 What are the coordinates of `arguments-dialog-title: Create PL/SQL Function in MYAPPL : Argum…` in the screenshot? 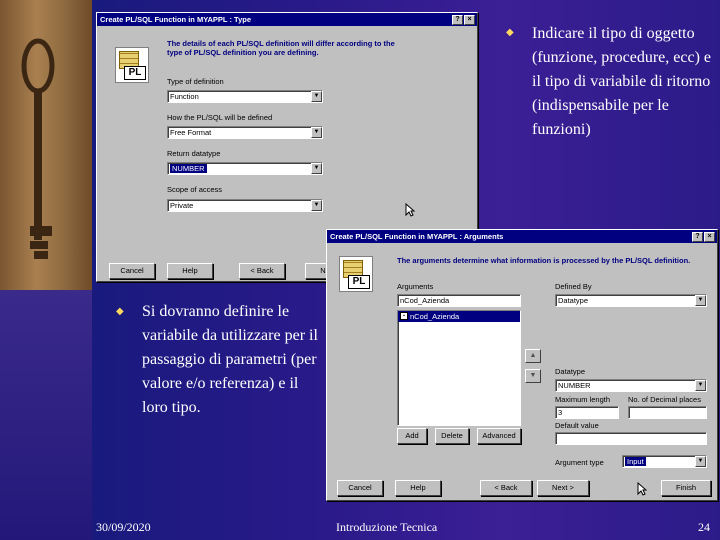 It's located at (417, 236).